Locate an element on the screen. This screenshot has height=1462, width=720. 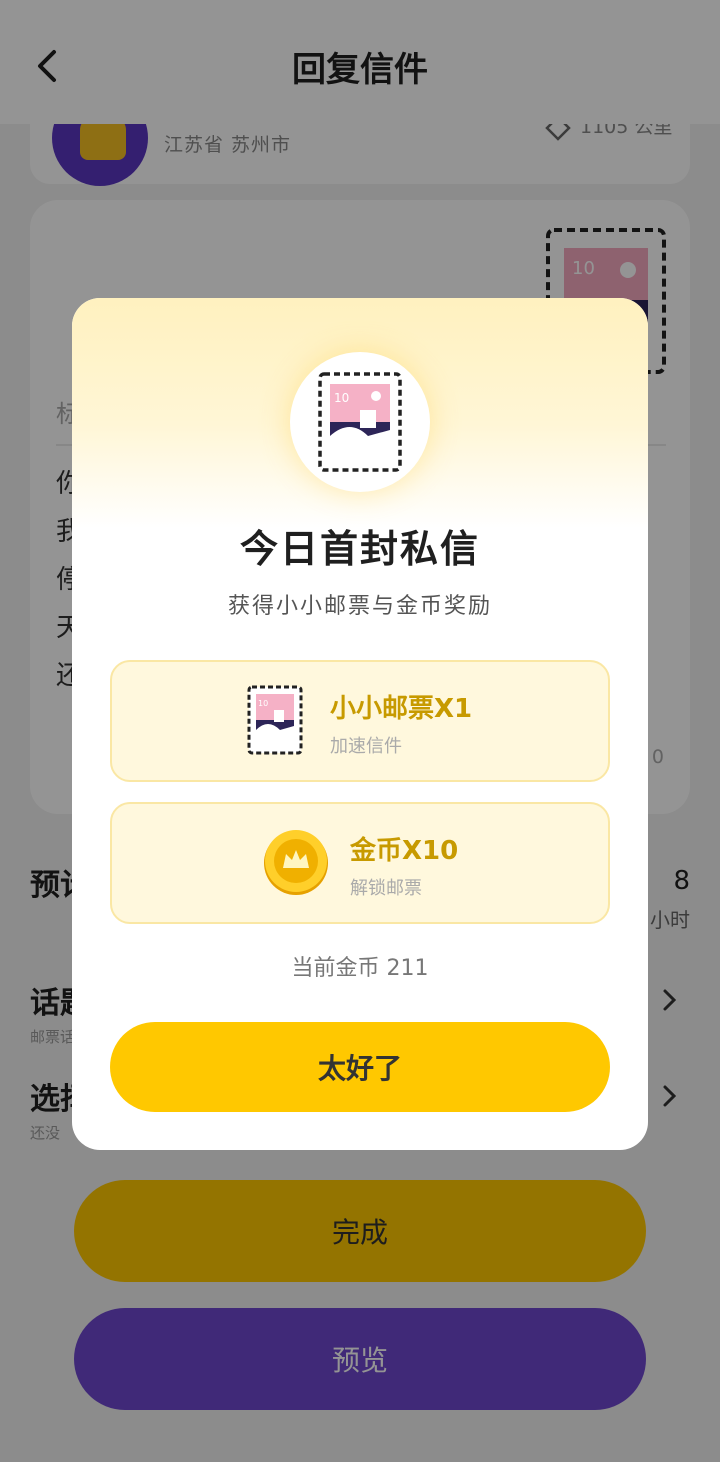
dialog-subtitle: 获得小小邮票与金币奖励 is located at coordinates (359, 606).